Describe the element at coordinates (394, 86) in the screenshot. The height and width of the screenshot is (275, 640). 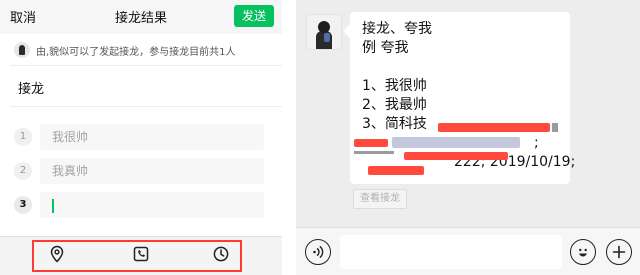
I see `message-line: 1、我很帅` at that location.